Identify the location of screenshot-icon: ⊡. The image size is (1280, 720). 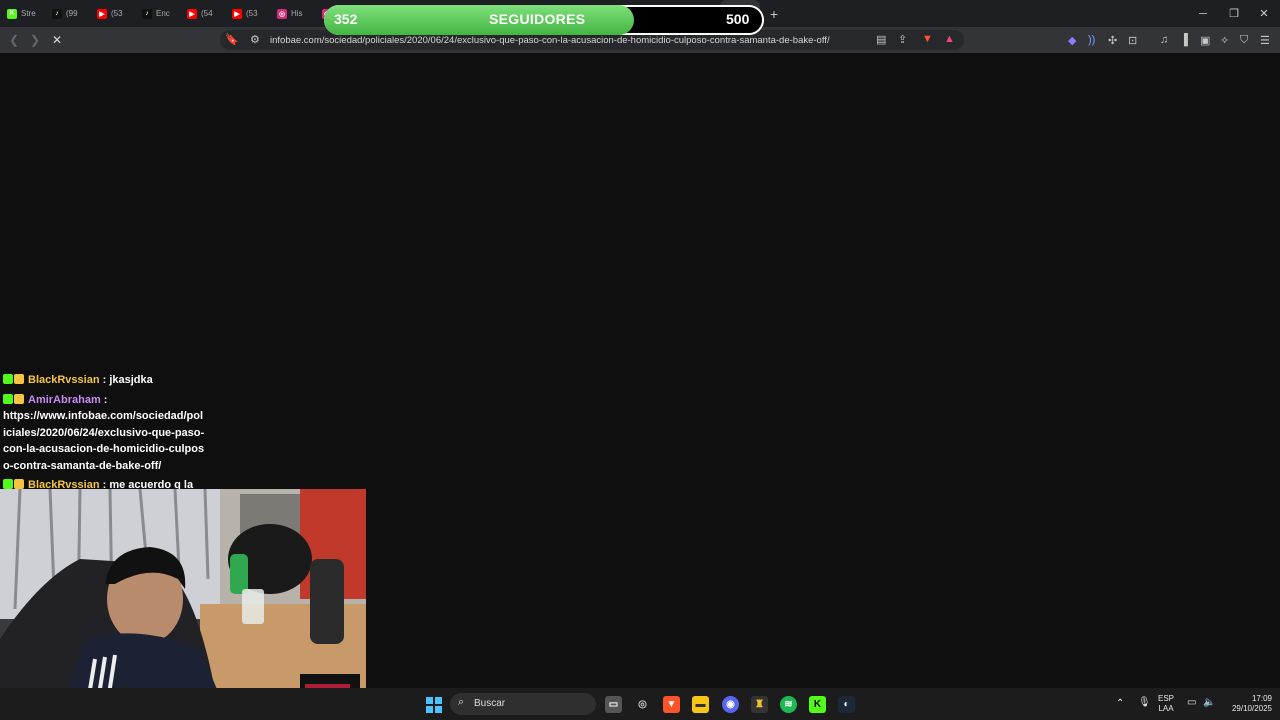
(1132, 40).